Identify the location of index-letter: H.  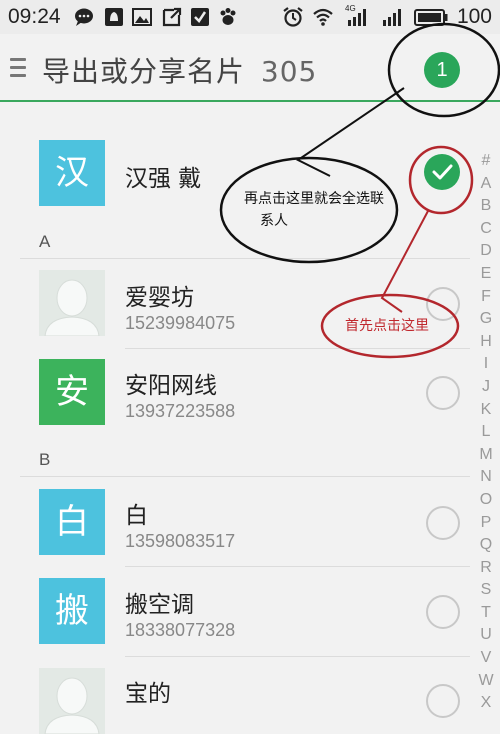
(486, 342).